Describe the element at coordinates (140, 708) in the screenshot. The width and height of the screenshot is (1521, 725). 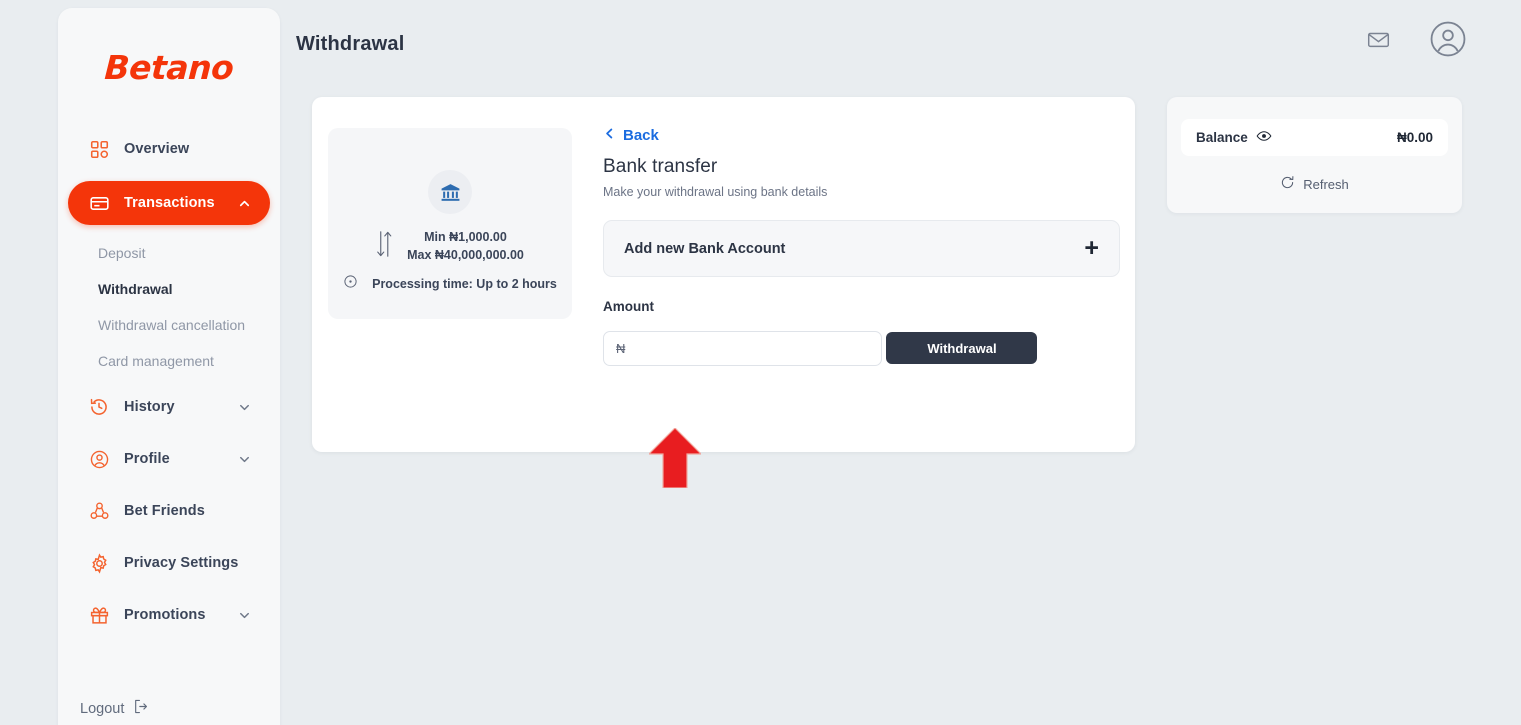
I see `logout-icon` at that location.